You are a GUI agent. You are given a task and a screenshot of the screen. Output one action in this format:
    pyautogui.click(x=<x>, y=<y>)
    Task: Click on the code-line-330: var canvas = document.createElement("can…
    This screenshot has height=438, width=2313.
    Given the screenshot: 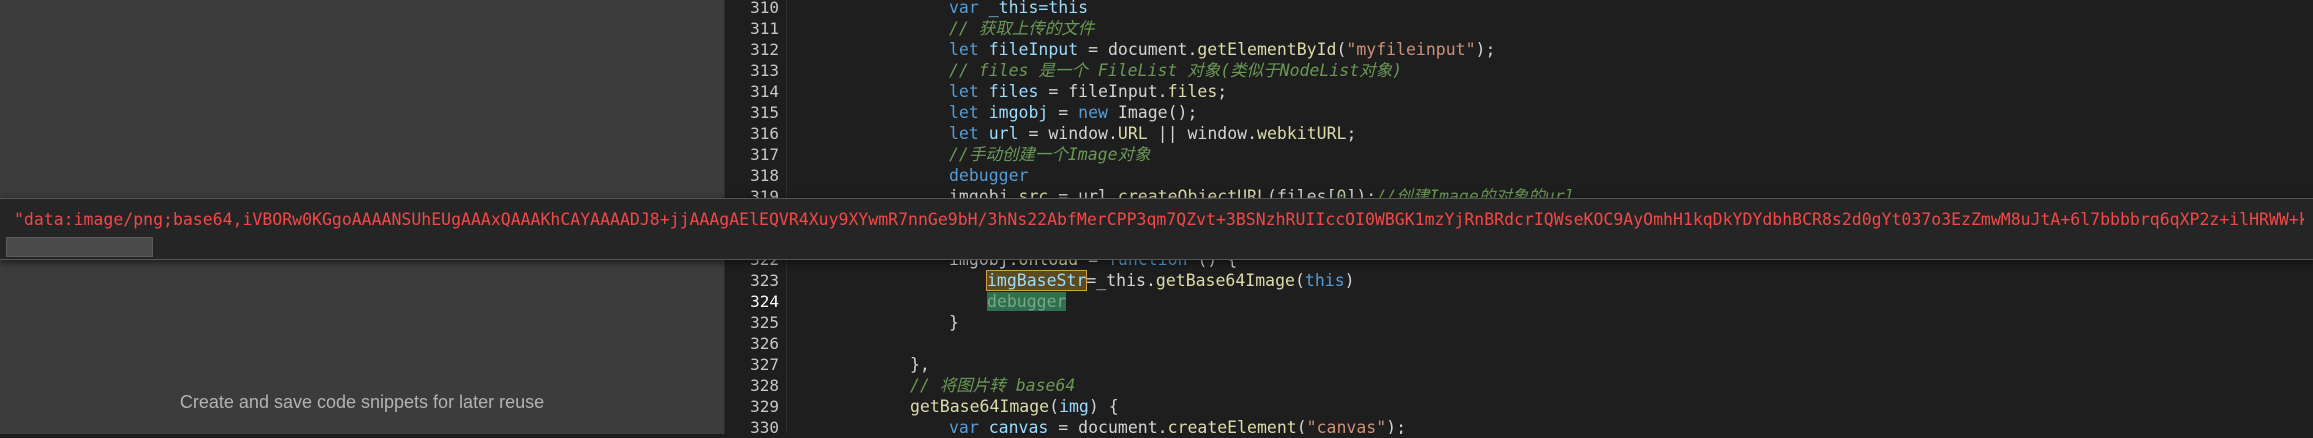 What is the action you would take?
    pyautogui.click(x=1178, y=426)
    